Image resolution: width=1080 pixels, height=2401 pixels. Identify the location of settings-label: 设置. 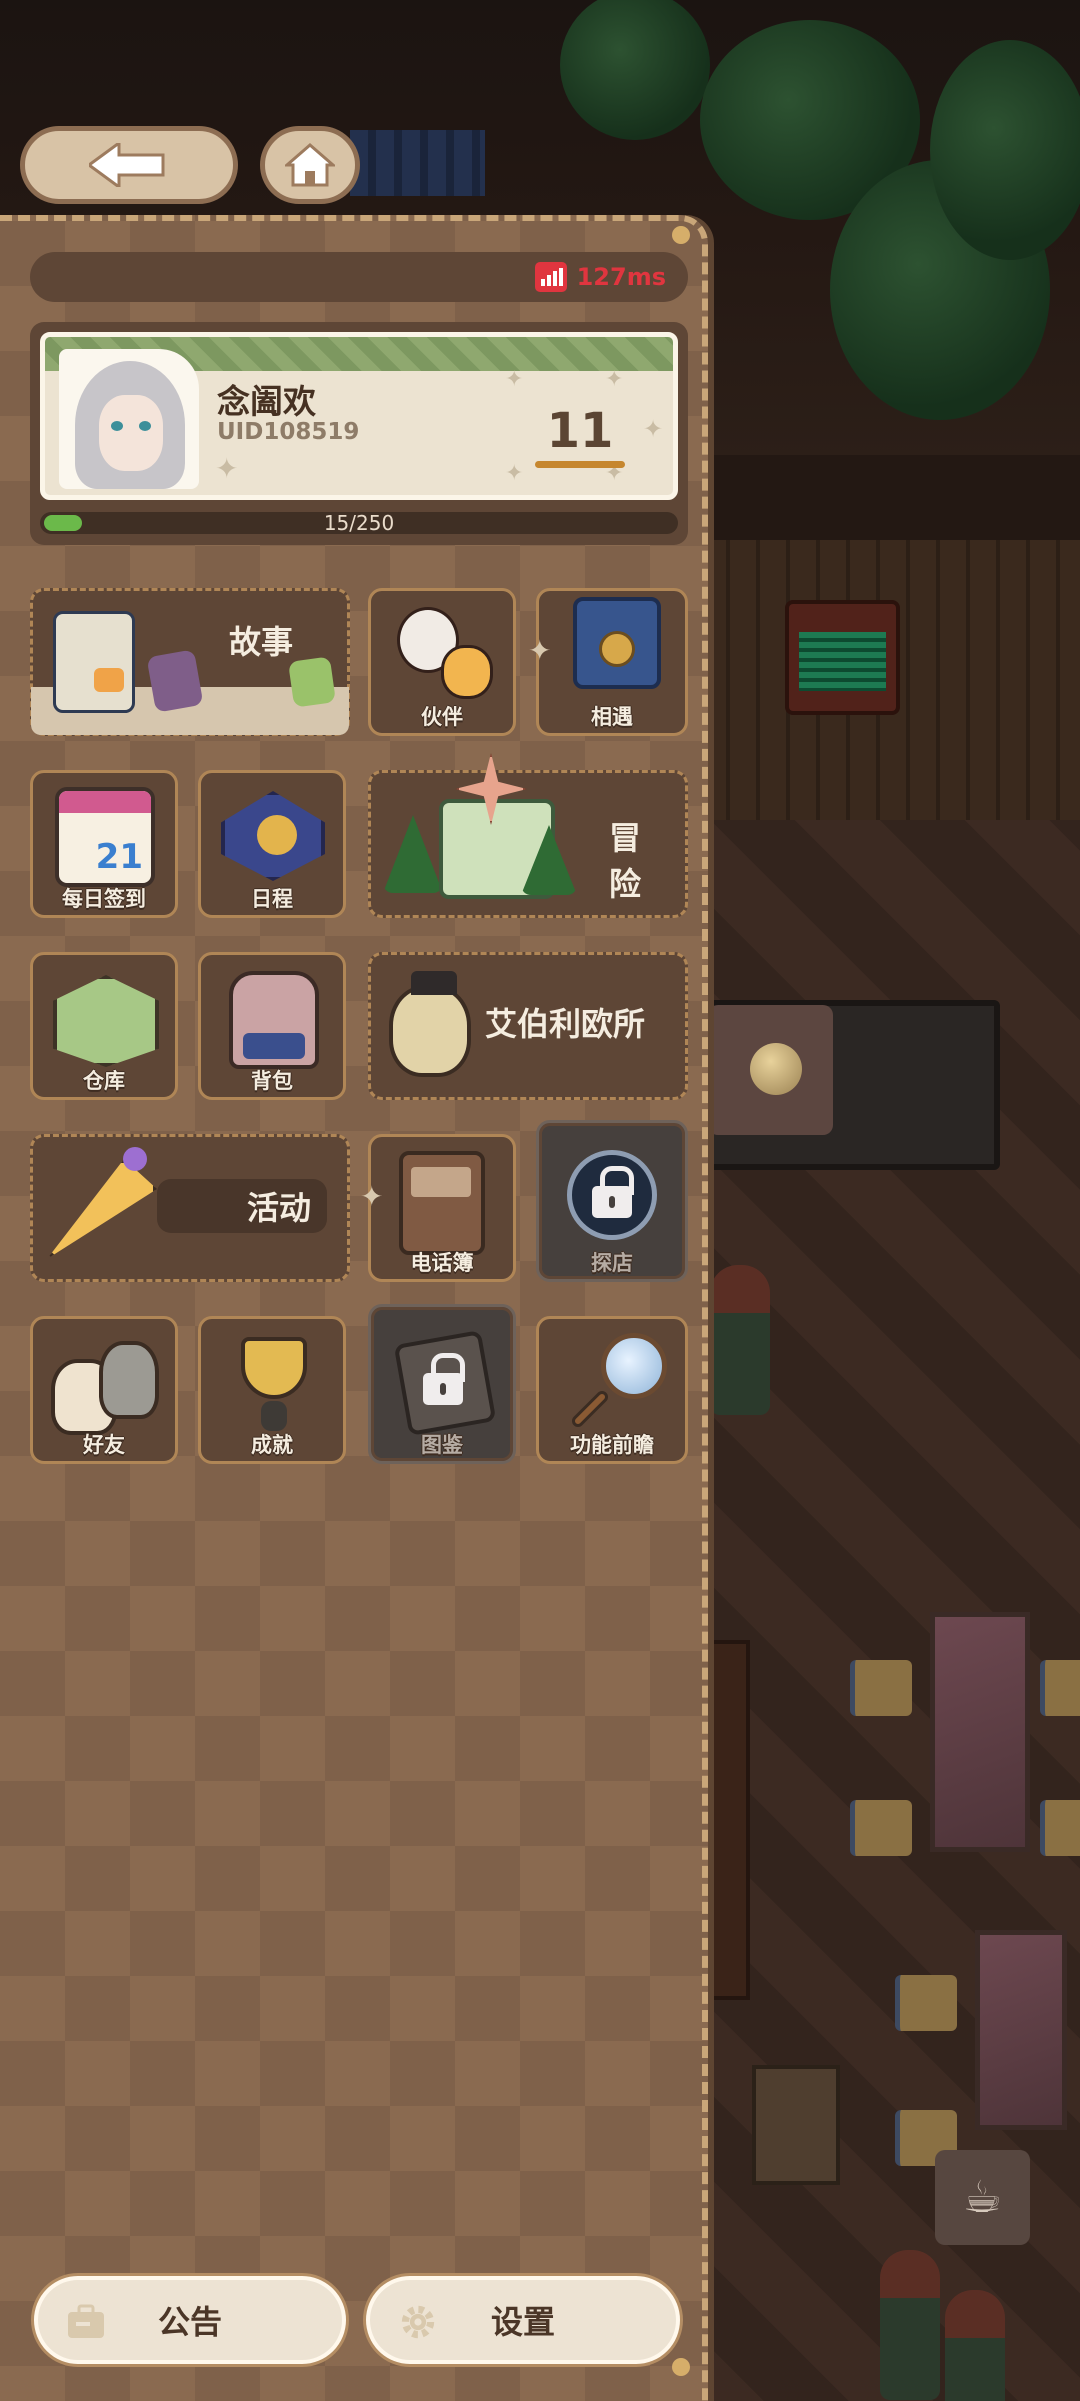
(522, 2322).